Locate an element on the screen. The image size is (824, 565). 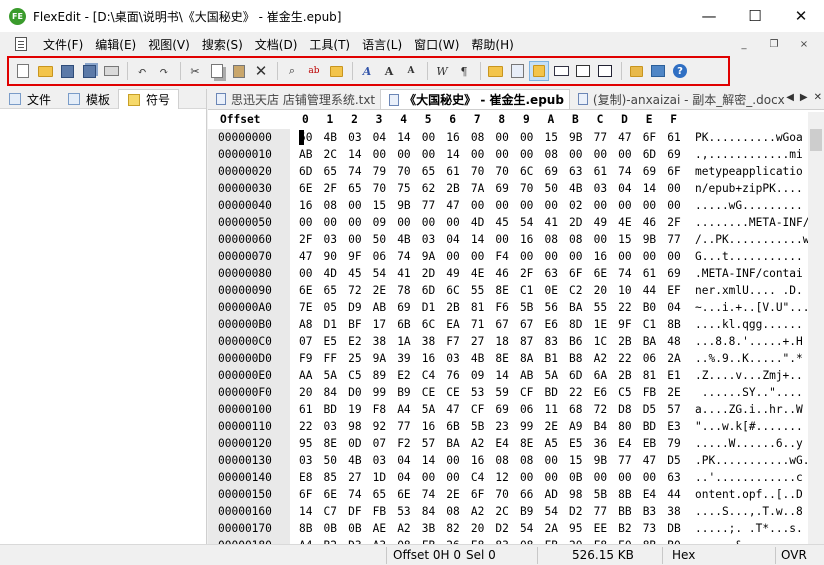
hex-byte: FB is located at coordinates (649, 392).